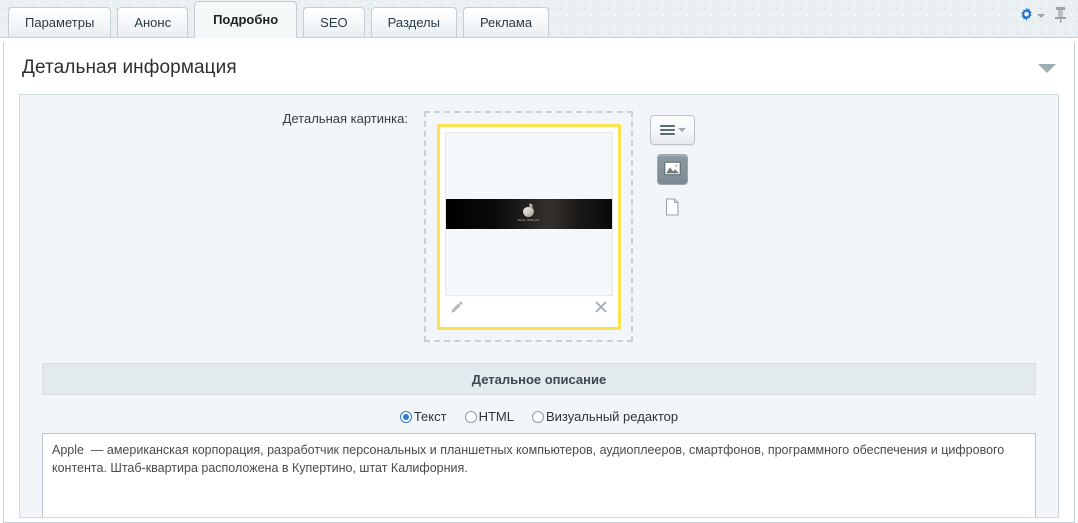 Image resolution: width=1078 pixels, height=523 pixels. I want to click on tab-label: Параметры, so click(60, 22).